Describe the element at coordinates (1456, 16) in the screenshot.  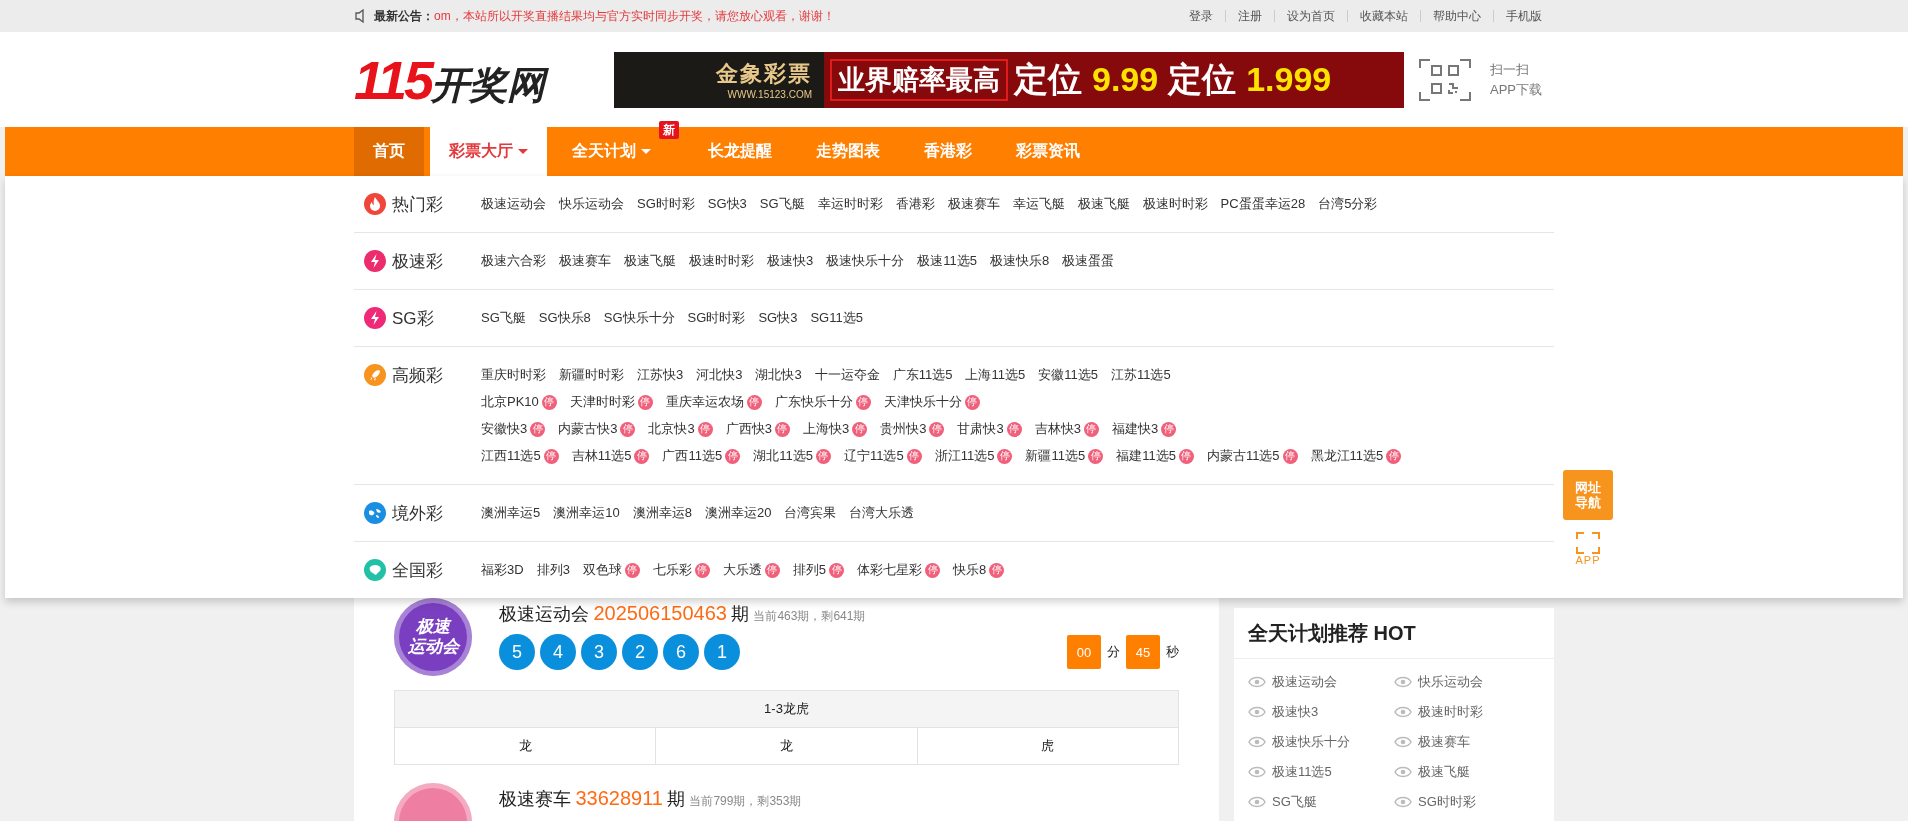
I see `top-link: 帮助中心` at that location.